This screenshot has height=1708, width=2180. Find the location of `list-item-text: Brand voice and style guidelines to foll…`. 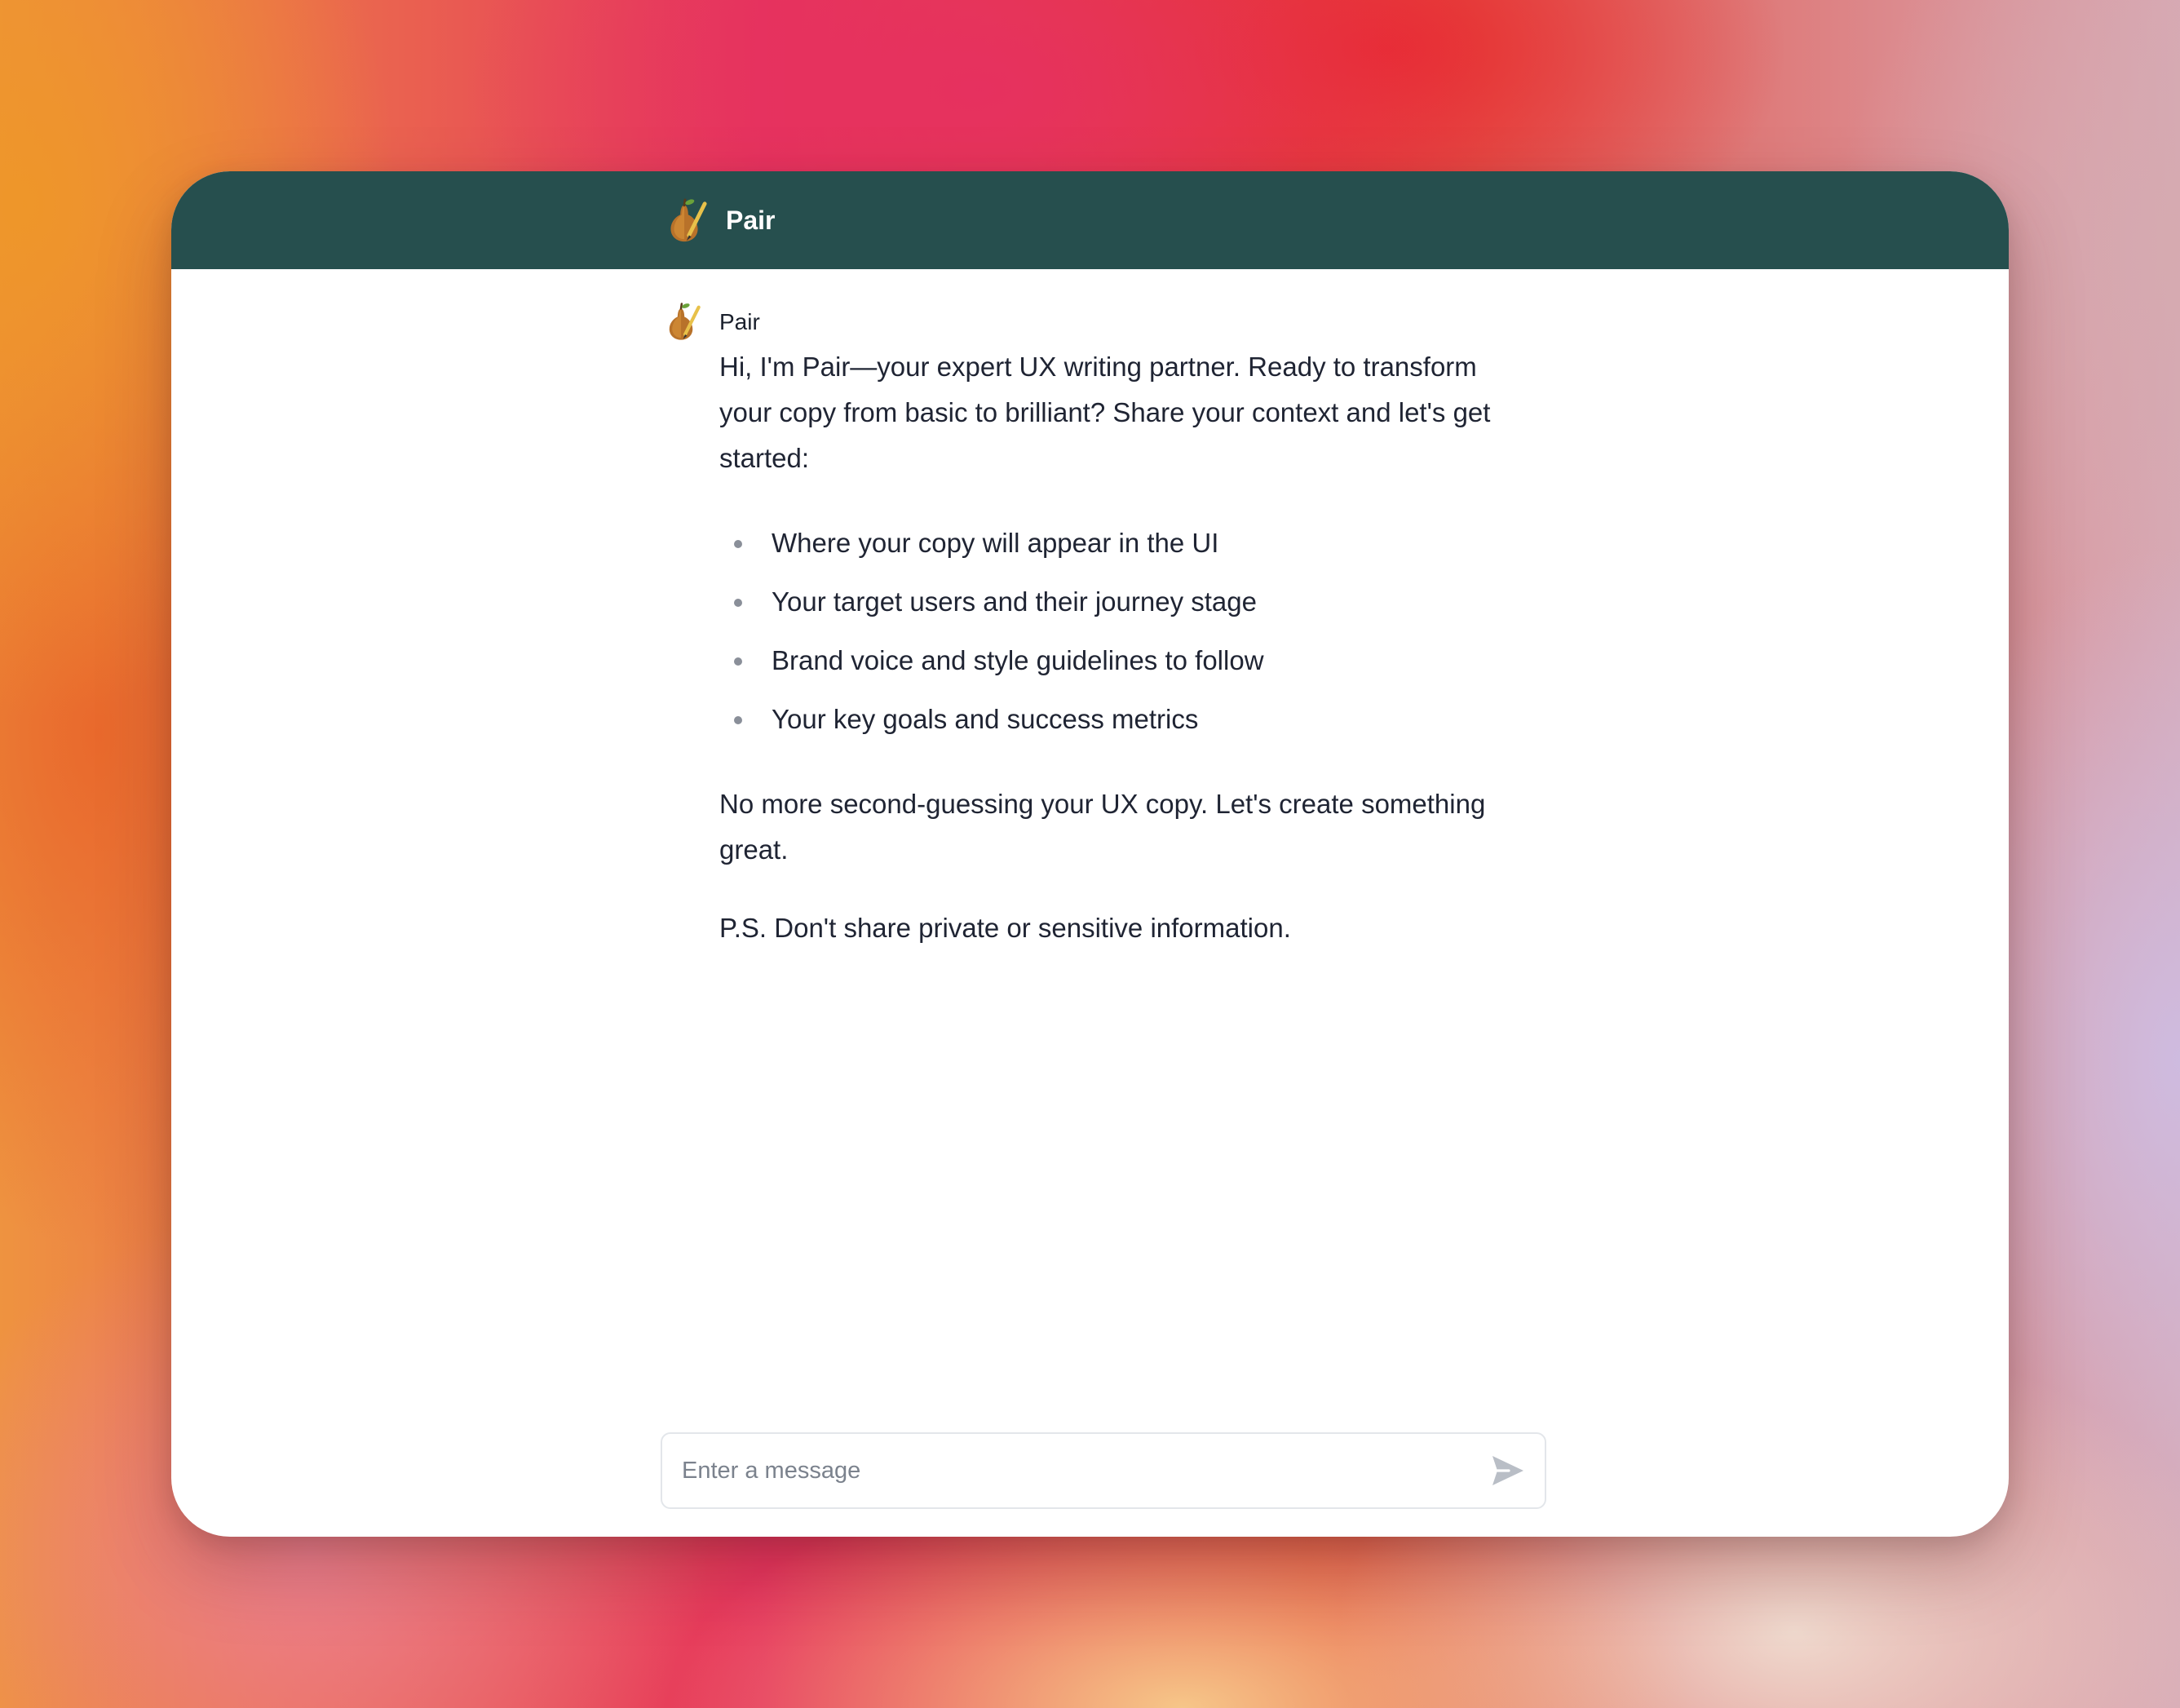

list-item-text: Brand voice and style guidelines to foll… is located at coordinates (1018, 660).